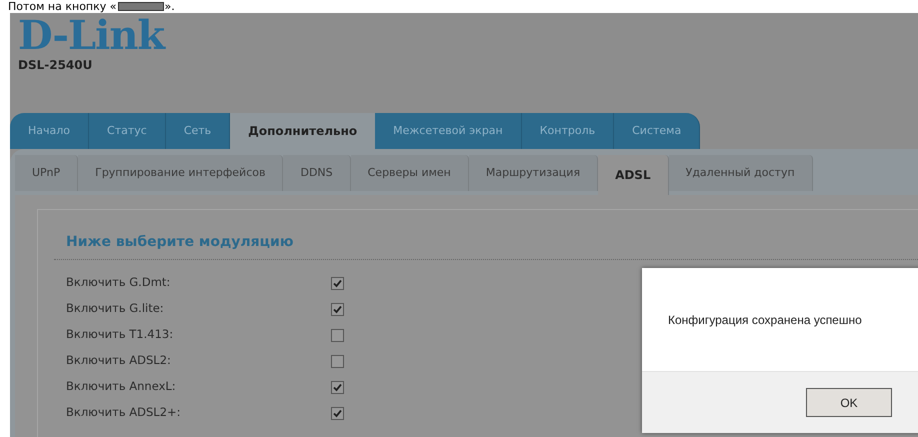 The width and height of the screenshot is (918, 437). Describe the element at coordinates (198, 131) in the screenshot. I see `main-tab: Сеть` at that location.